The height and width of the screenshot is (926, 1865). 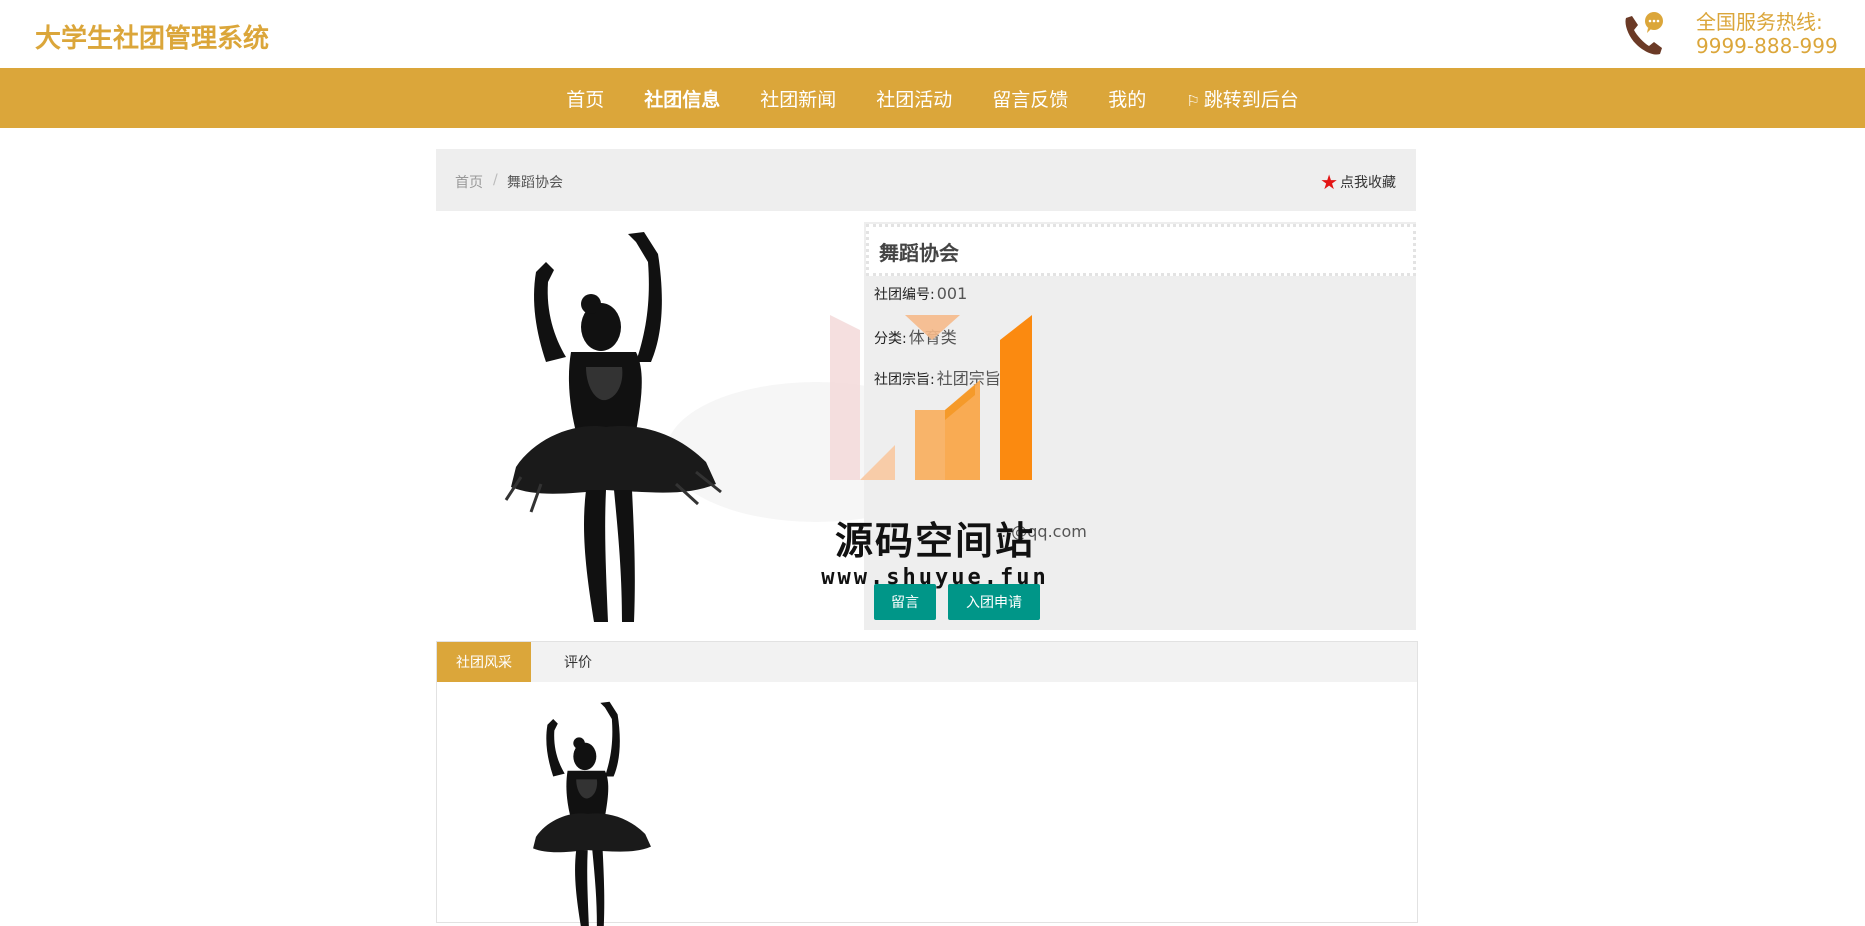 I want to click on club-category-value: 体育类, so click(x=932, y=337).